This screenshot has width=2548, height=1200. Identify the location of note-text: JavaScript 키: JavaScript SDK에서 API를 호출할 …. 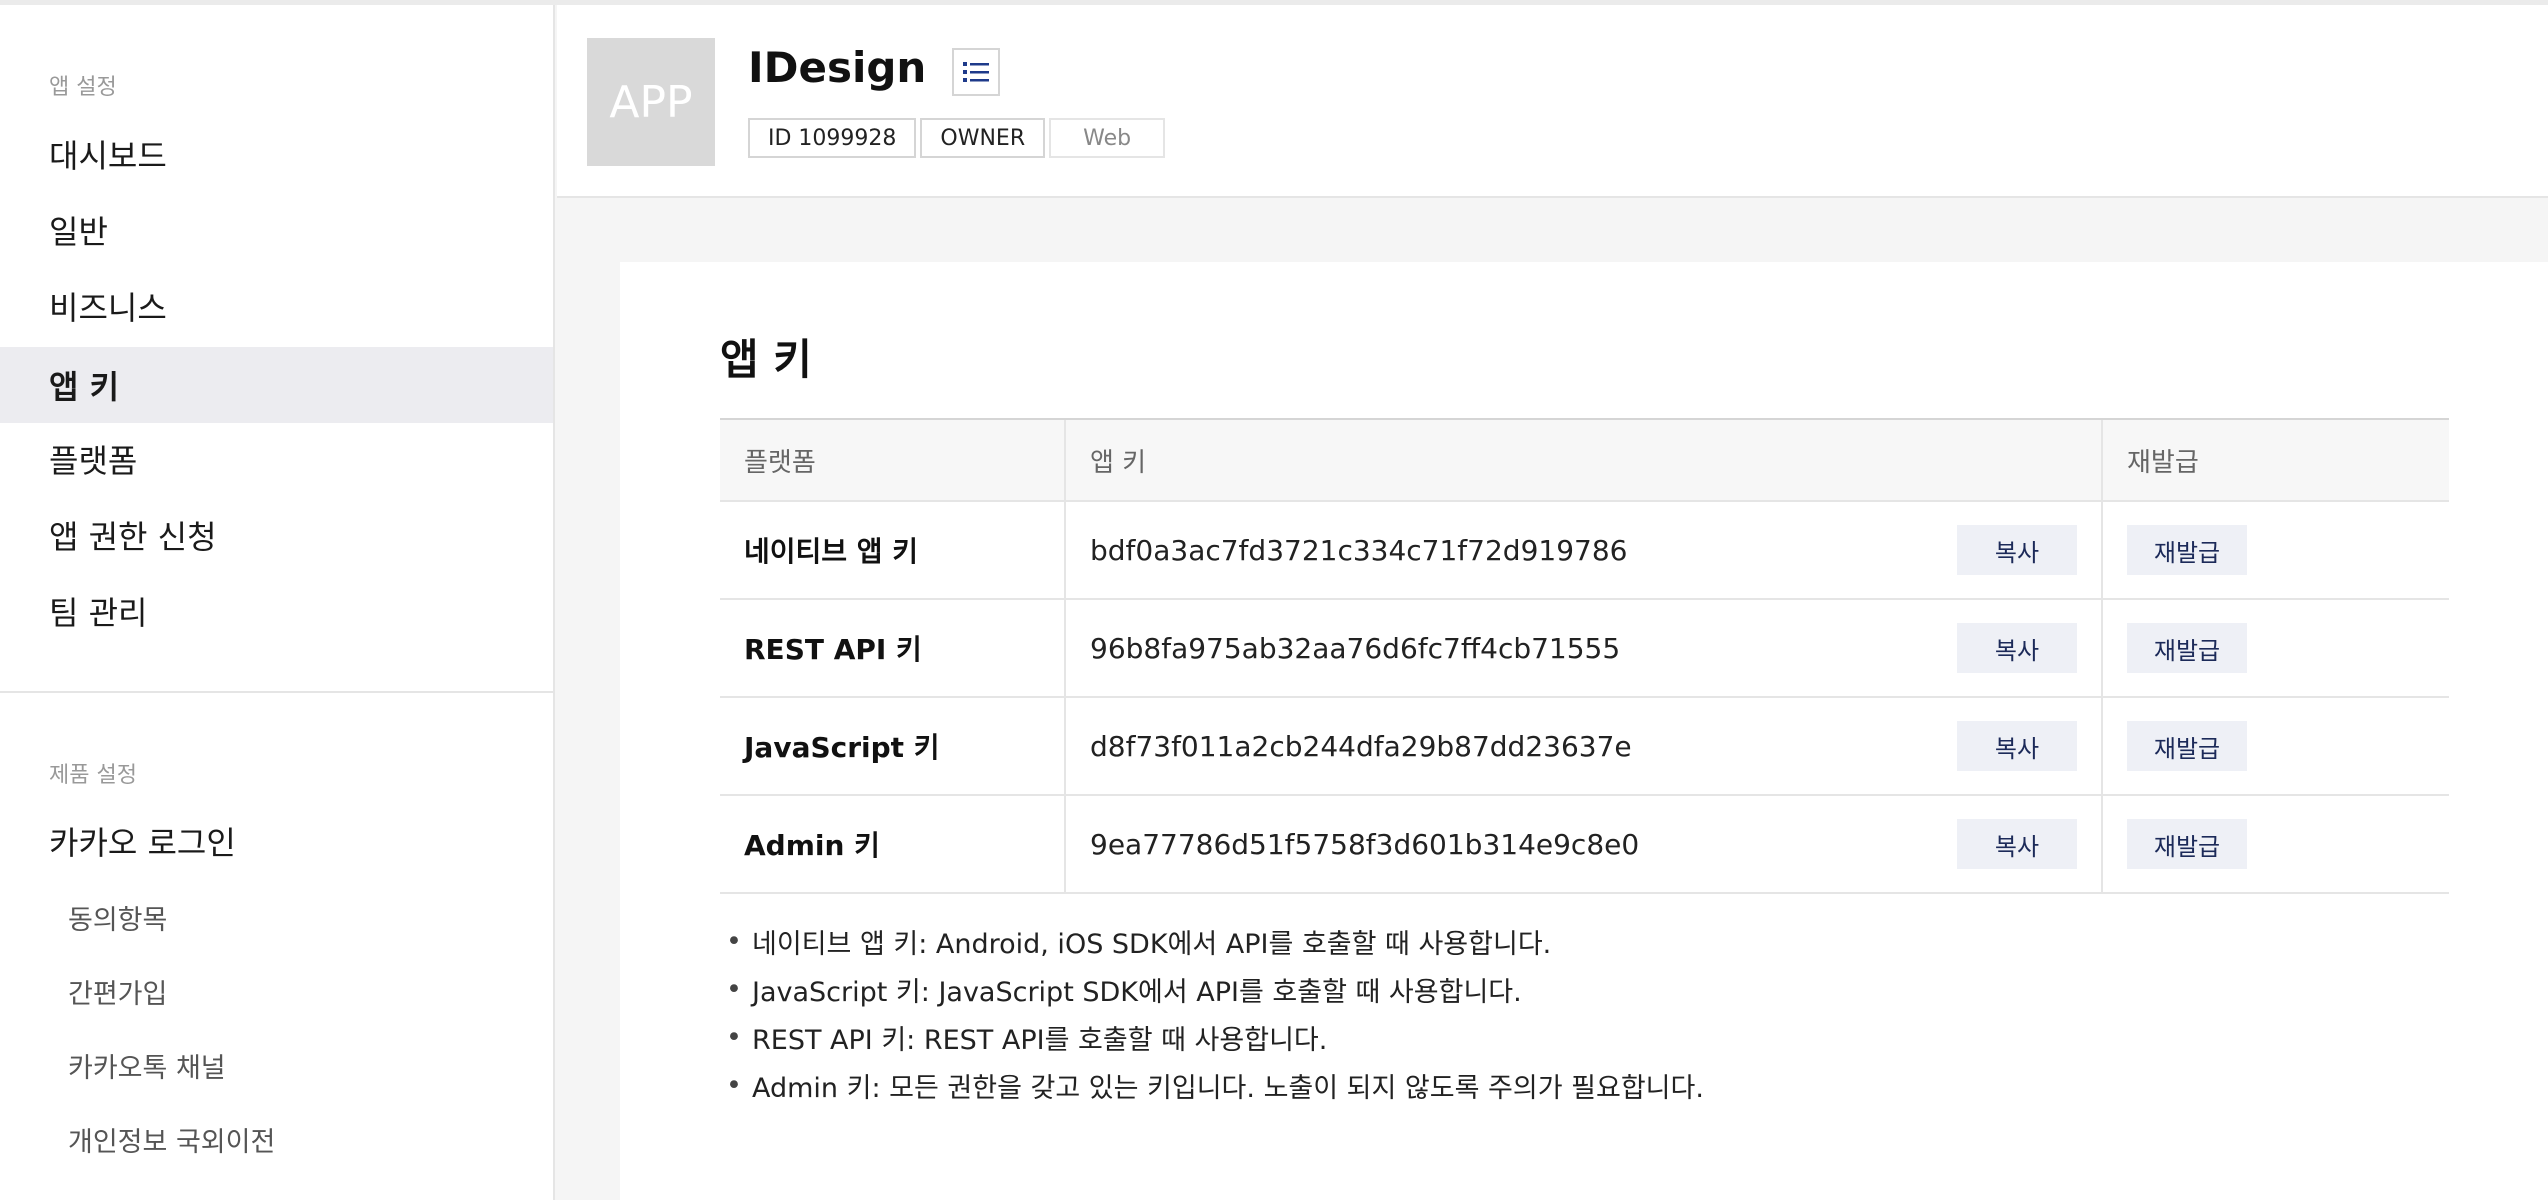
(1137, 992).